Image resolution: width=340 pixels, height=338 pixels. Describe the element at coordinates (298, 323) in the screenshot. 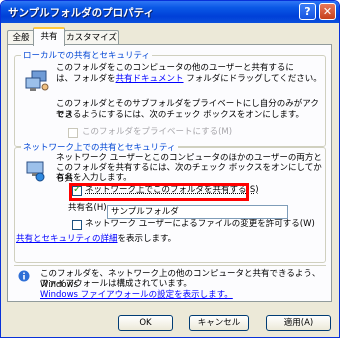

I see `apply-button: 適用(A)` at that location.